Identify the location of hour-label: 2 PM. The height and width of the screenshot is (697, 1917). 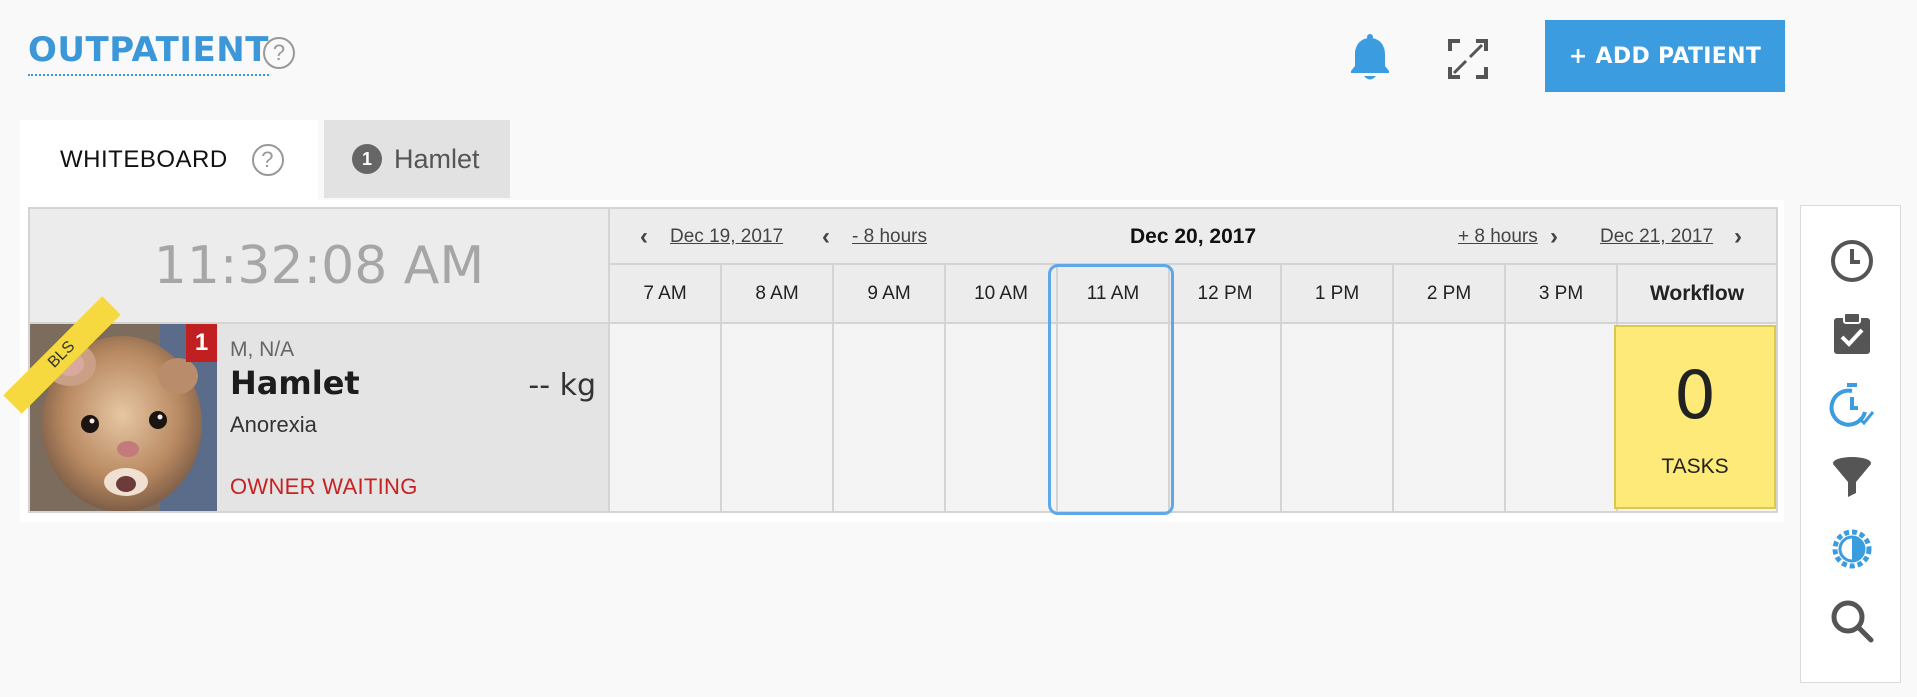
(1450, 293).